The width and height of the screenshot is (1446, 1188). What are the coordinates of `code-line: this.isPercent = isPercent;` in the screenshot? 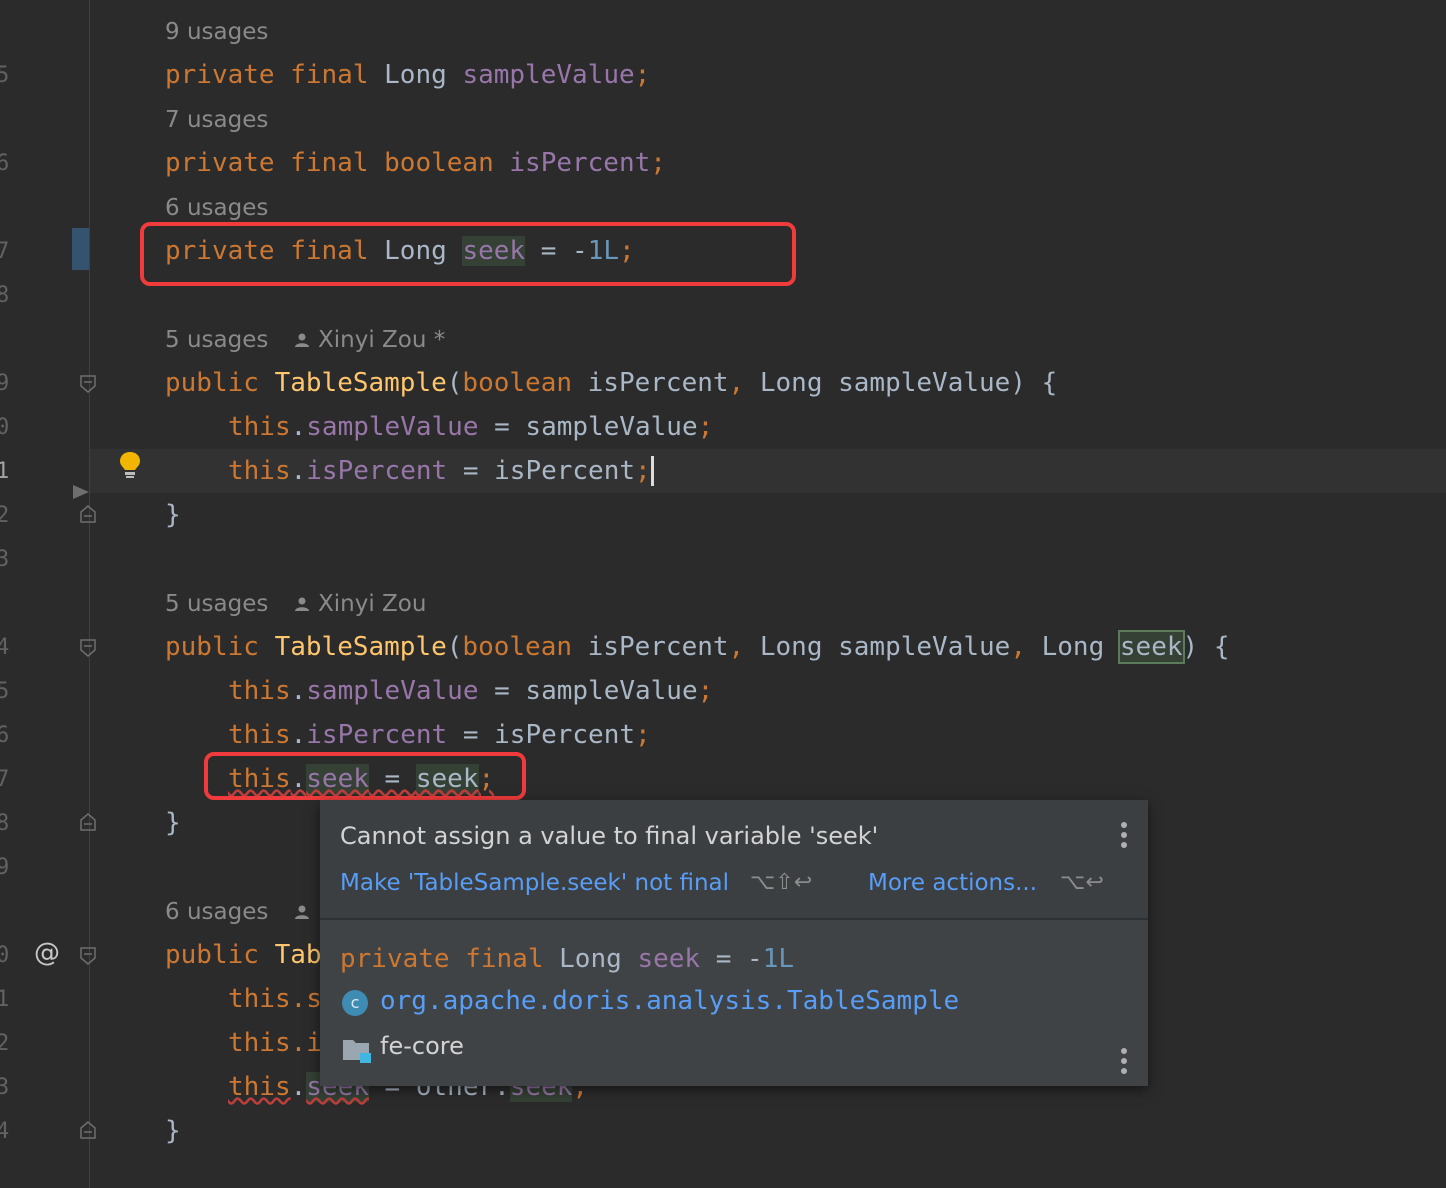 It's located at (439, 735).